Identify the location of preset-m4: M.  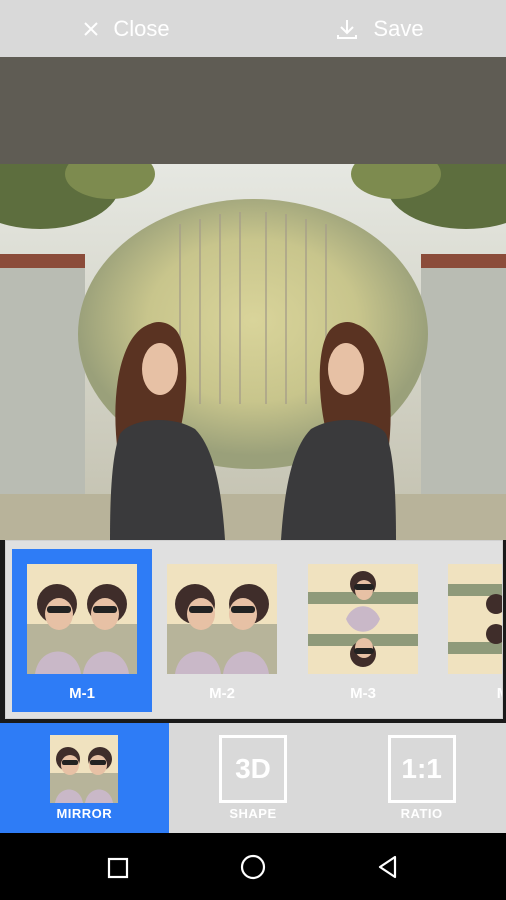
(467, 630).